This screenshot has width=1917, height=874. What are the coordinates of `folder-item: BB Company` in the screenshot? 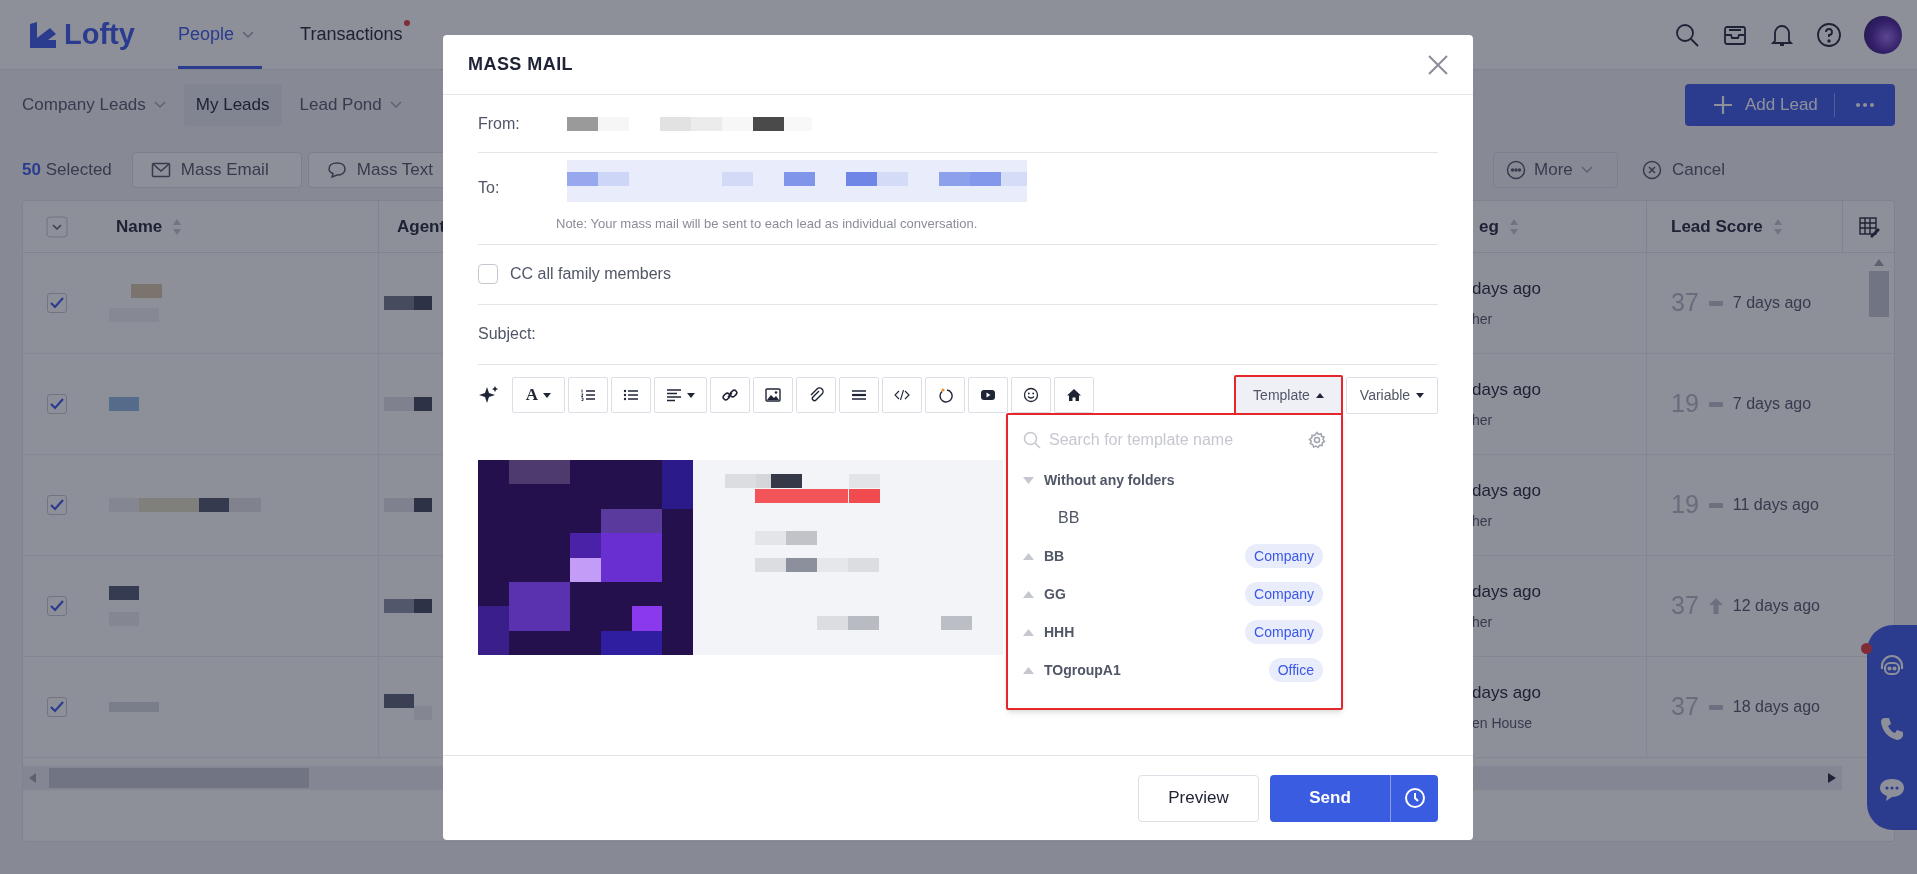 It's located at (1174, 556).